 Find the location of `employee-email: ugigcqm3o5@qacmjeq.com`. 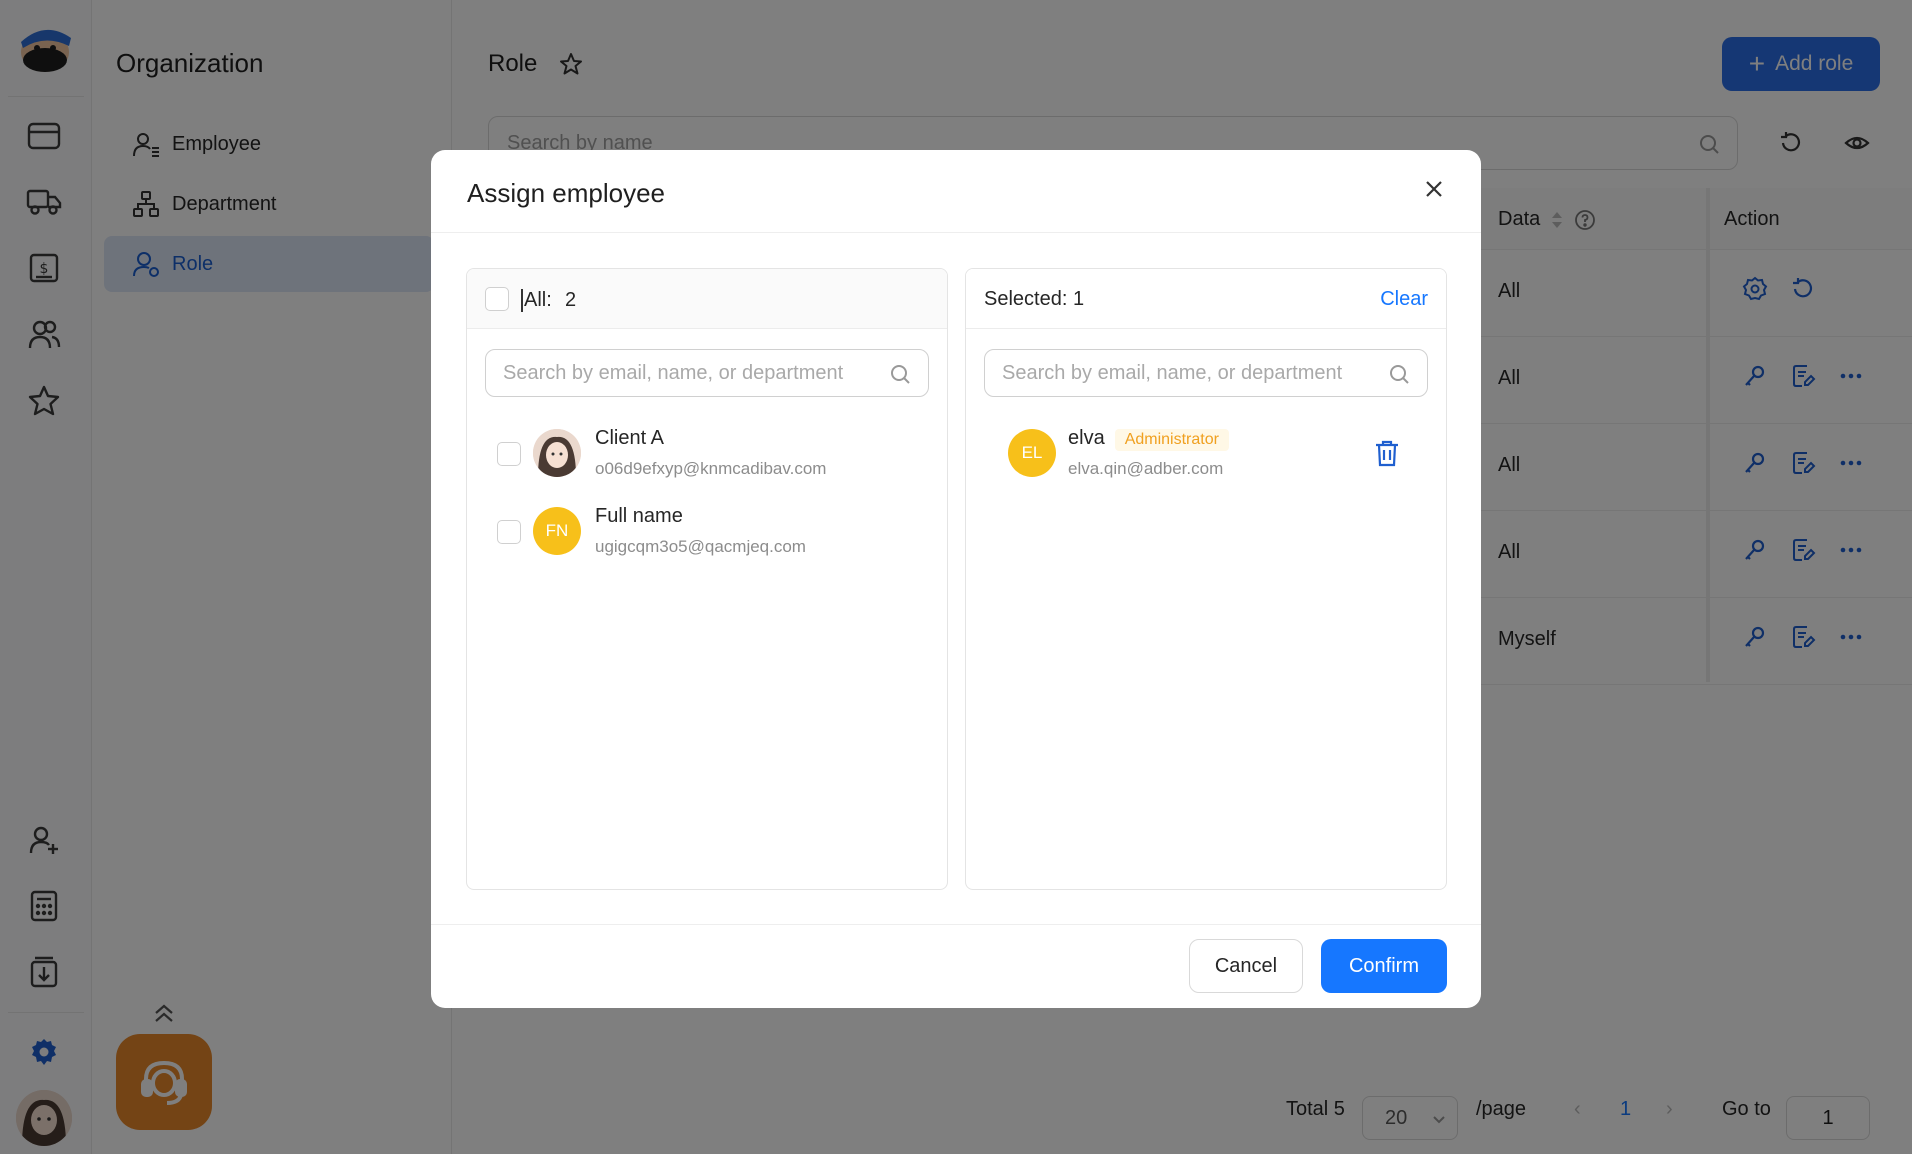

employee-email: ugigcqm3o5@qacmjeq.com is located at coordinates (700, 546).